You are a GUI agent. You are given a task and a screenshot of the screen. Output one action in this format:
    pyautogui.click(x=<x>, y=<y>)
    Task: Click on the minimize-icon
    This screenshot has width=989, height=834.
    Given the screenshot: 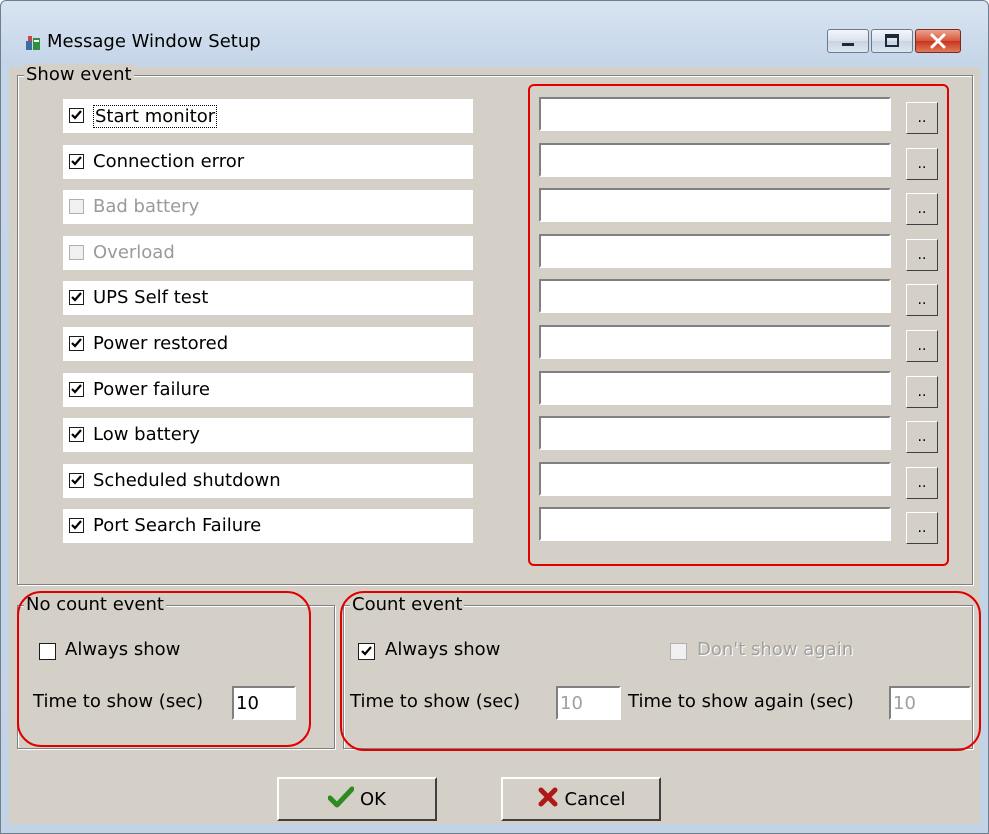 What is the action you would take?
    pyautogui.click(x=848, y=41)
    